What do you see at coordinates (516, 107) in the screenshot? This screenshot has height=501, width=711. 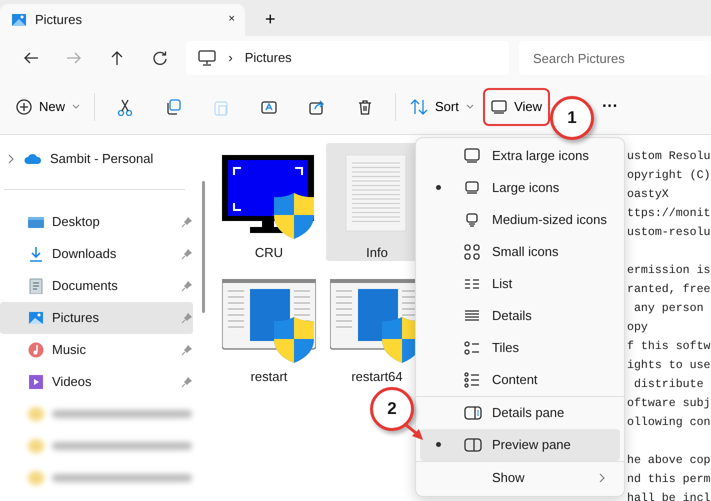 I see `view-button: View` at bounding box center [516, 107].